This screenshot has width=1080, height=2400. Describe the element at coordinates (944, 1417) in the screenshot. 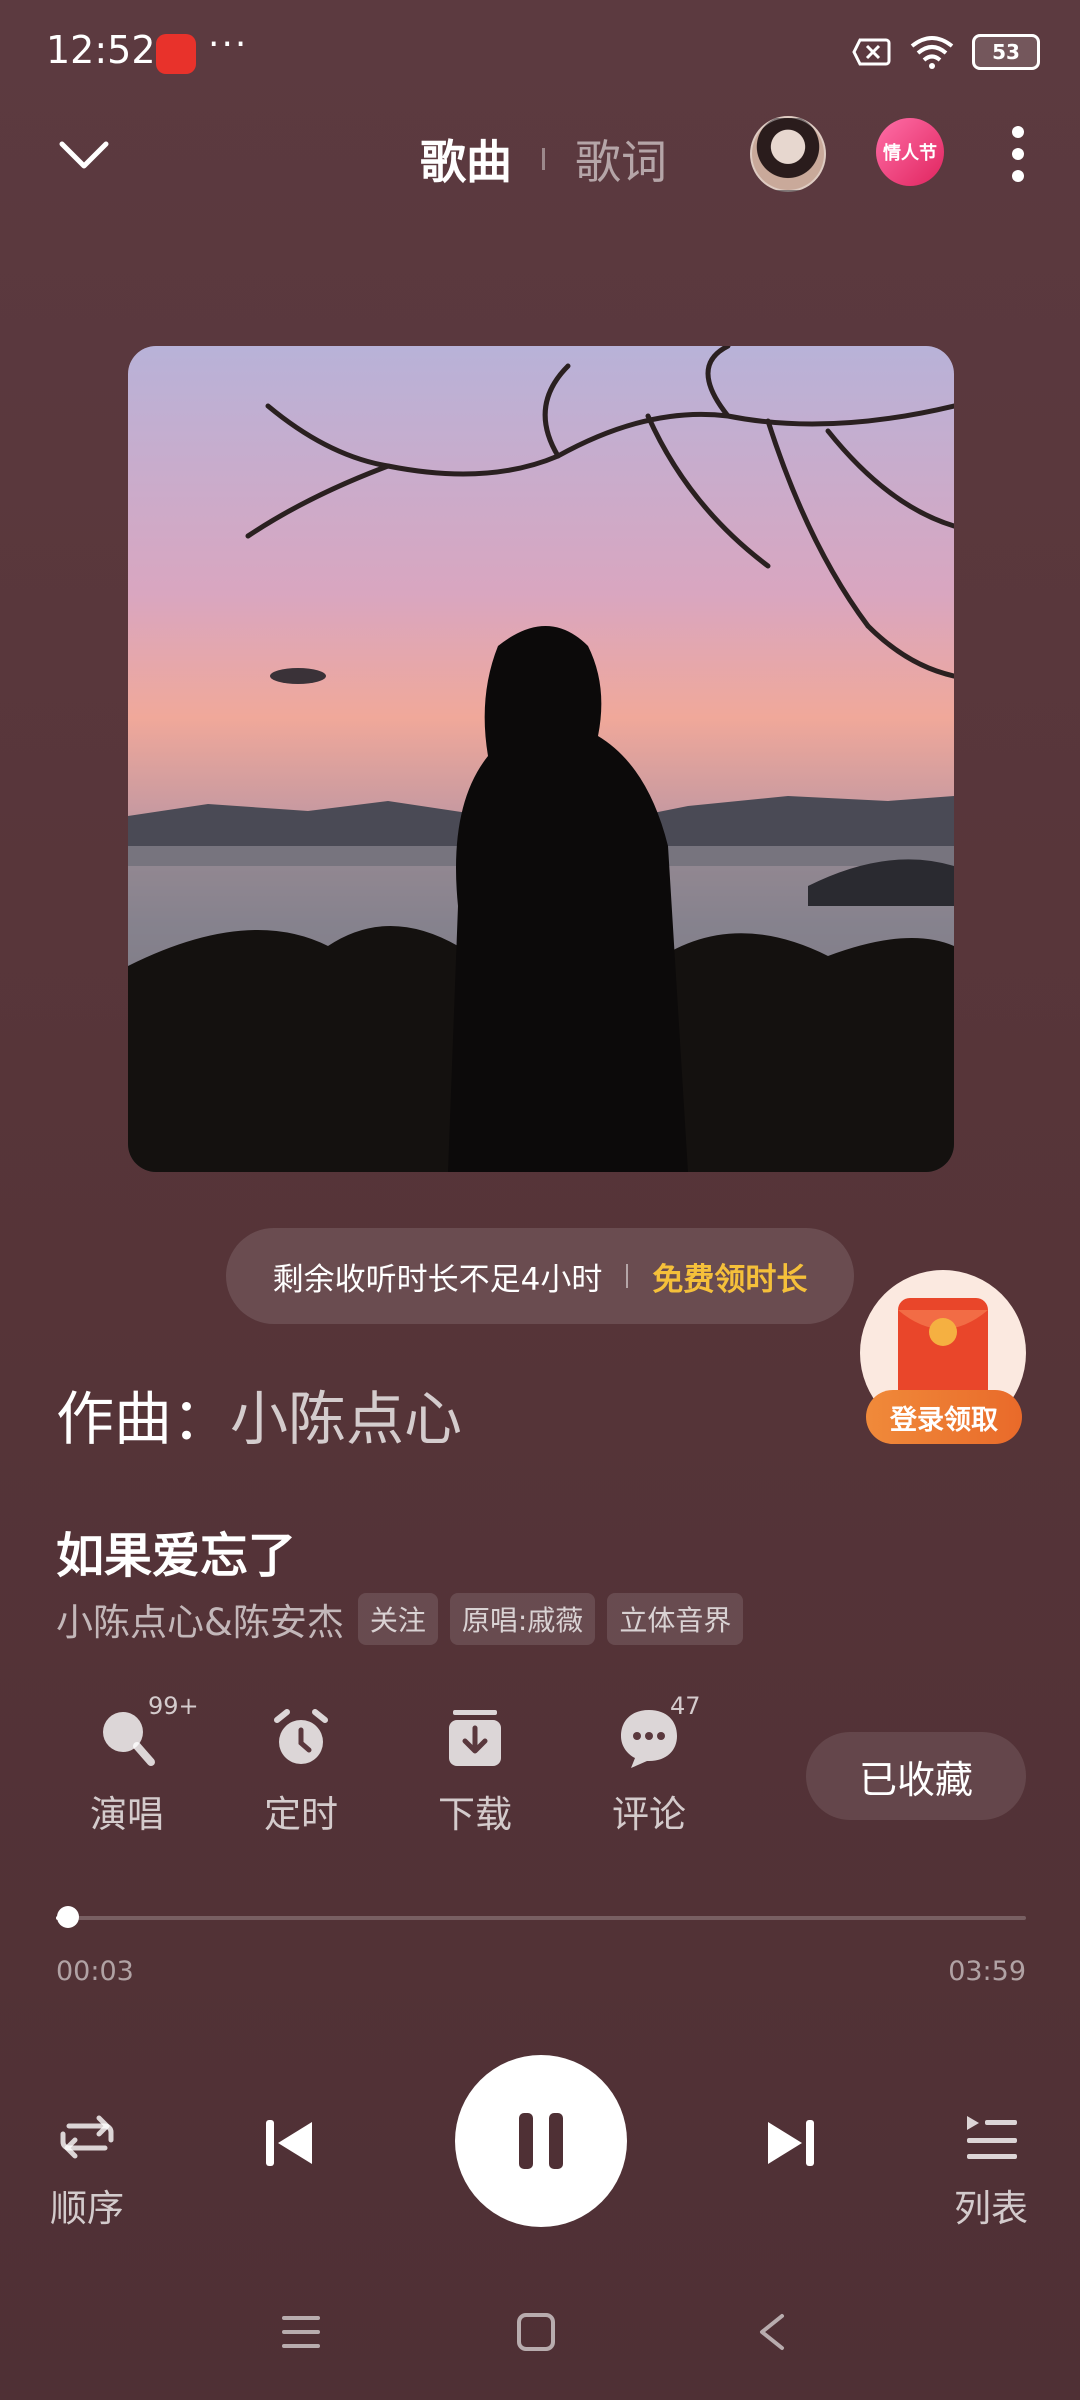

I see `login-claim-button: 登录领取` at that location.